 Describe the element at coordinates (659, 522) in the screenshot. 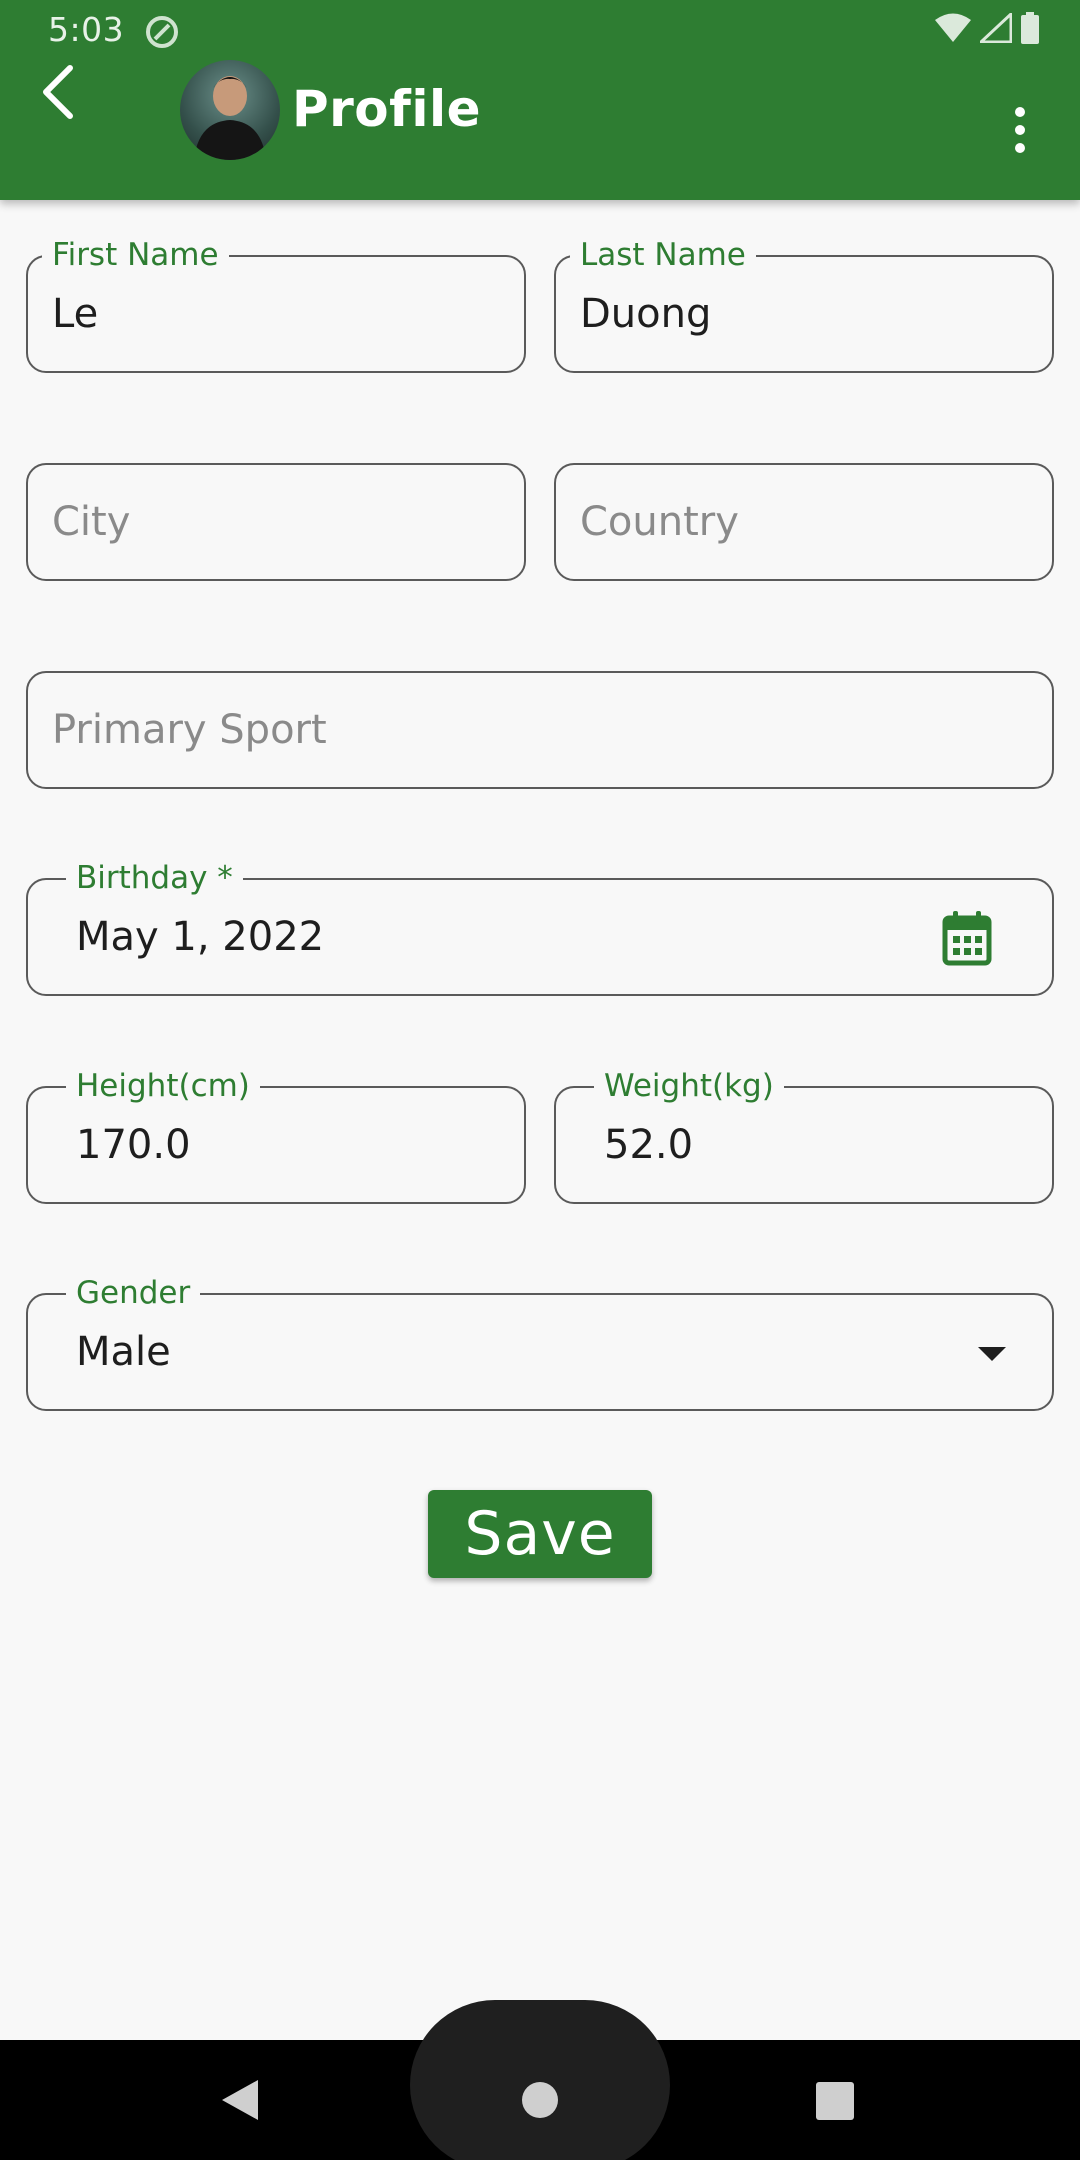

I see `country-placeholder: Country` at that location.